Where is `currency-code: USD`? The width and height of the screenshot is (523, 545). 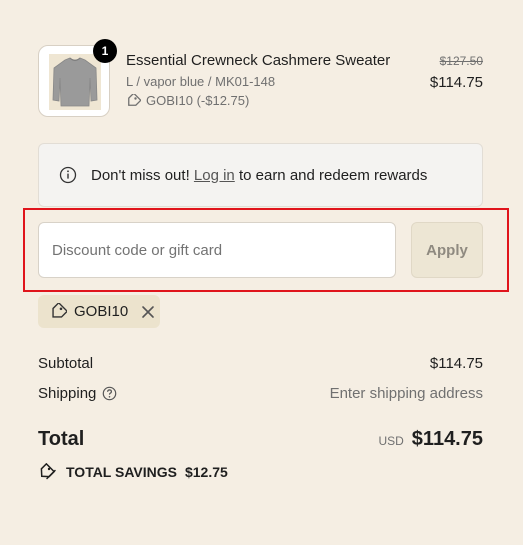 currency-code: USD is located at coordinates (391, 441).